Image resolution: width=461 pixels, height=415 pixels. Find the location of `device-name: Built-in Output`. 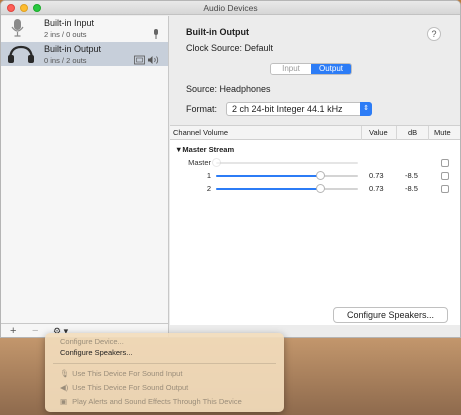

device-name: Built-in Output is located at coordinates (73, 49).